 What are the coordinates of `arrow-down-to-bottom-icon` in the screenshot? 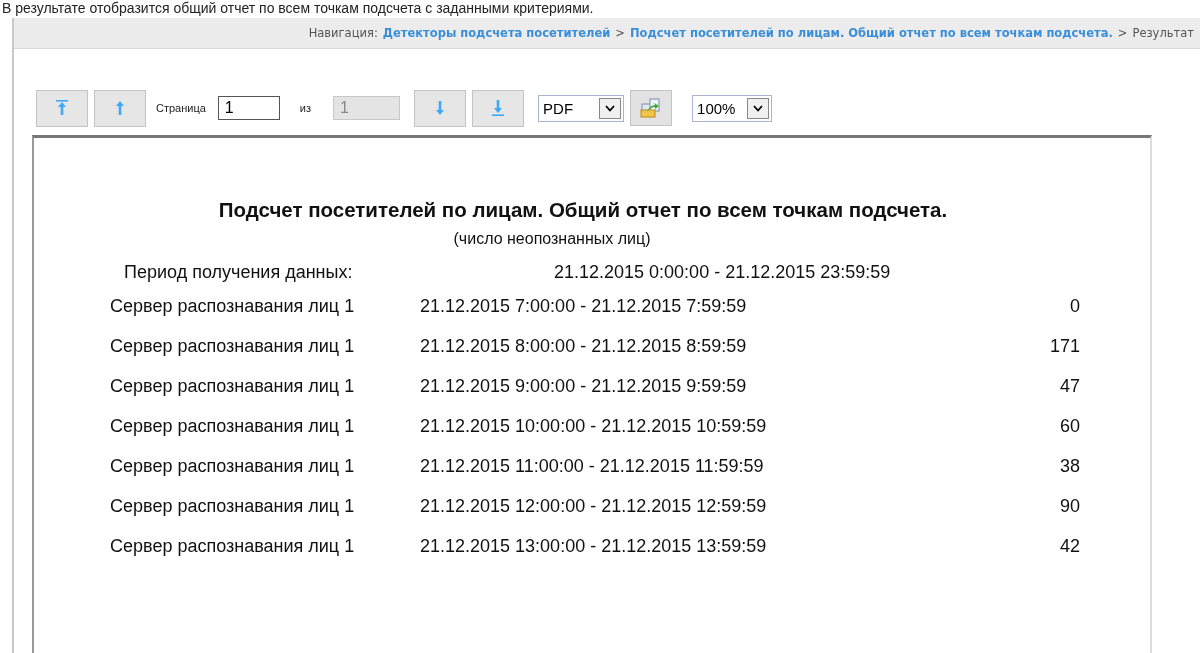 It's located at (498, 108).